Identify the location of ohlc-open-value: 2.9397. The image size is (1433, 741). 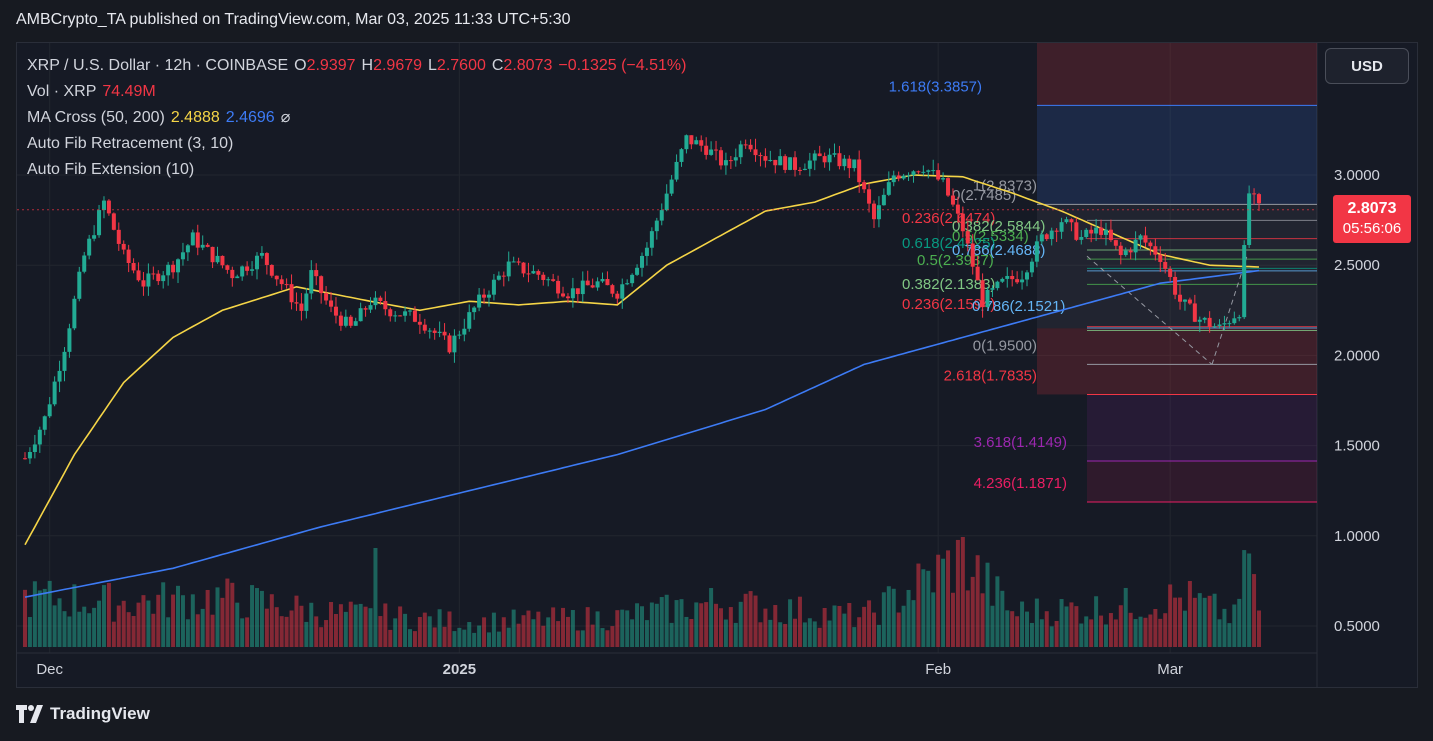
(331, 65).